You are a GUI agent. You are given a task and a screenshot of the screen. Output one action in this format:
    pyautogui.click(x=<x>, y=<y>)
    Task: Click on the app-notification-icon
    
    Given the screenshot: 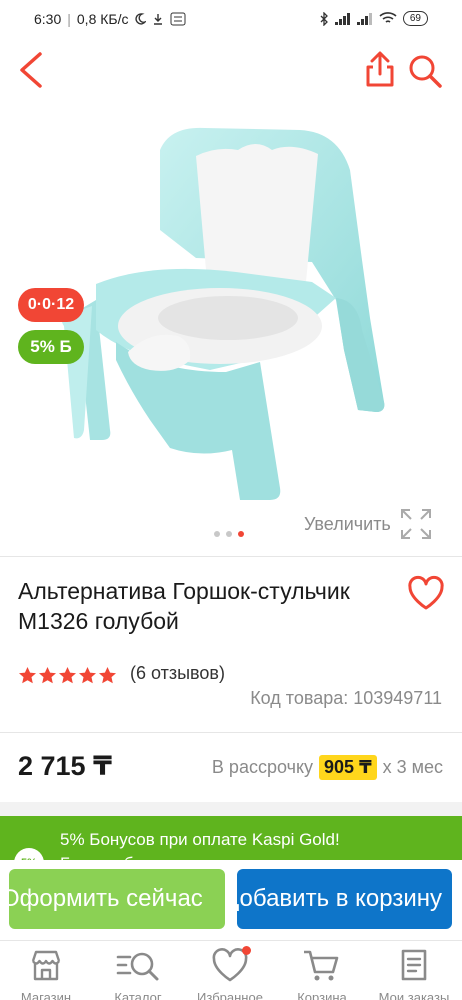 What is the action you would take?
    pyautogui.click(x=178, y=19)
    